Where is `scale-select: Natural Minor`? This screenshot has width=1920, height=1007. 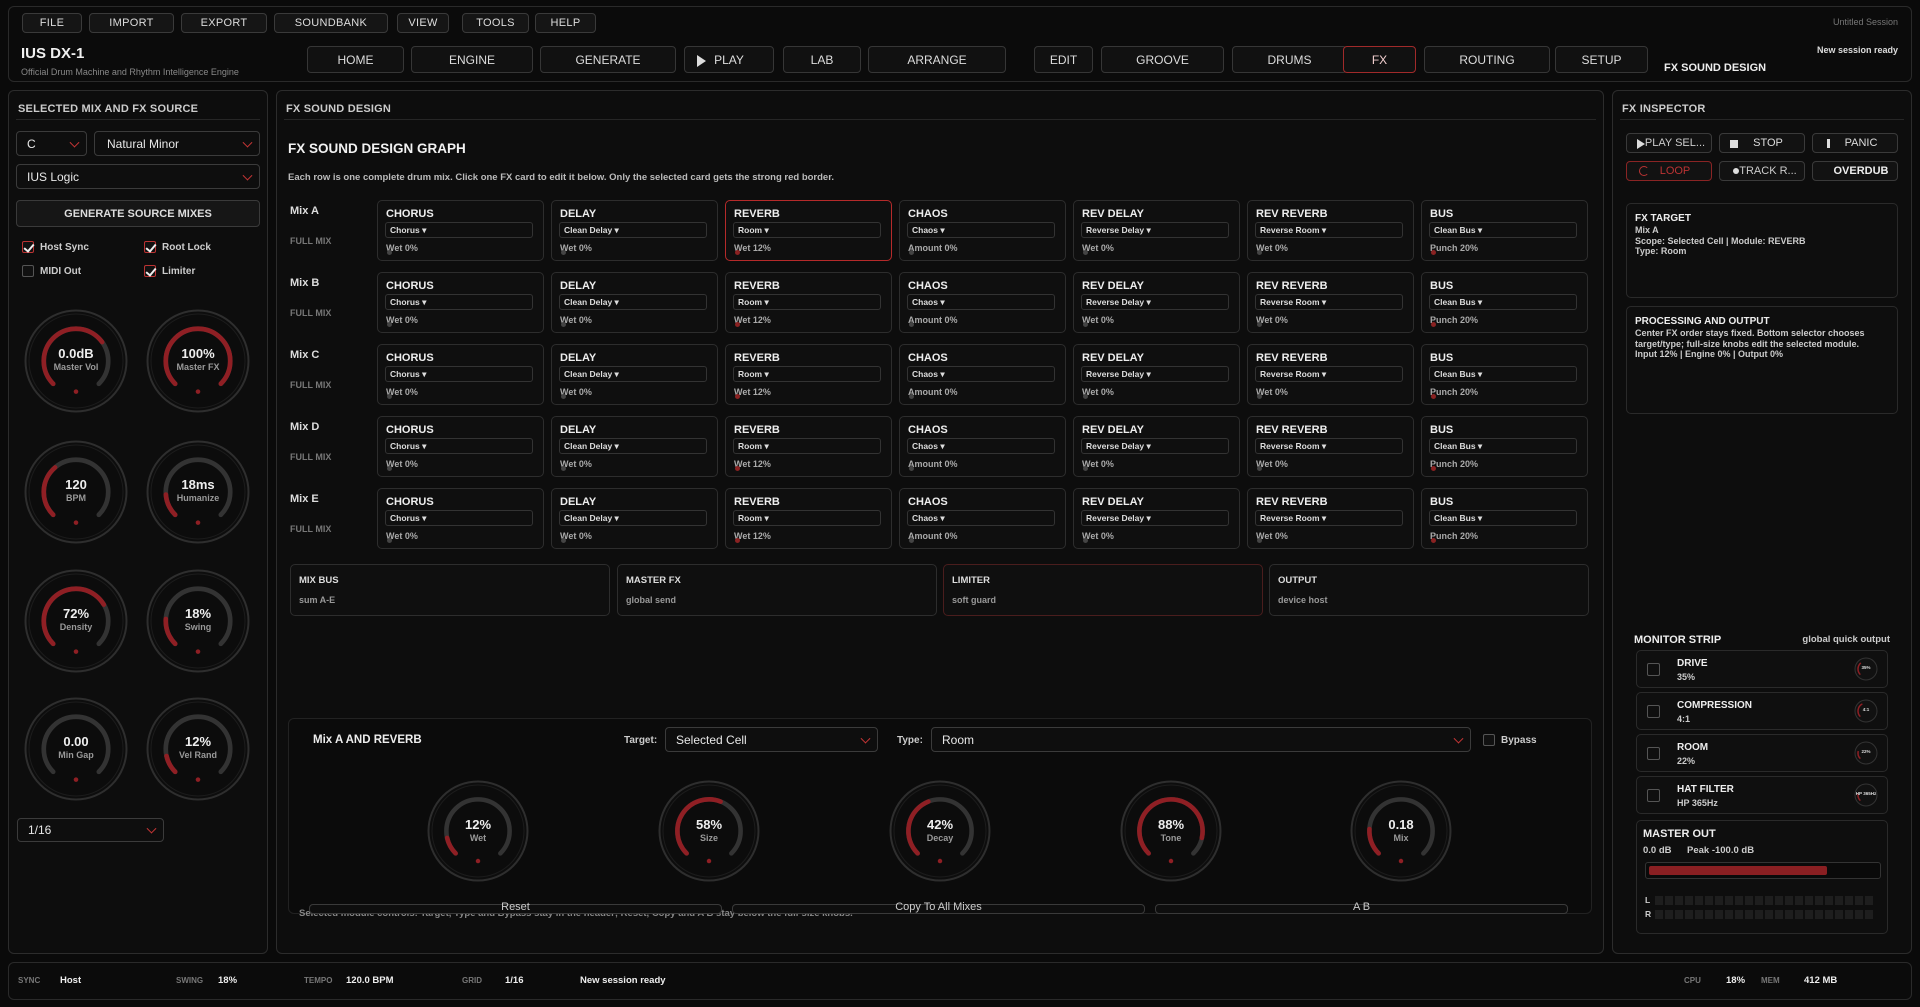 scale-select: Natural Minor is located at coordinates (177, 143).